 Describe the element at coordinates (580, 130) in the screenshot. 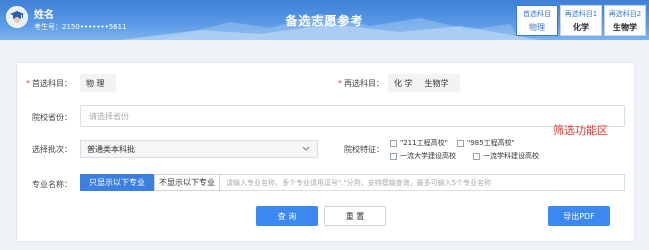

I see `annotation-filter-area: 筛选功能区` at that location.